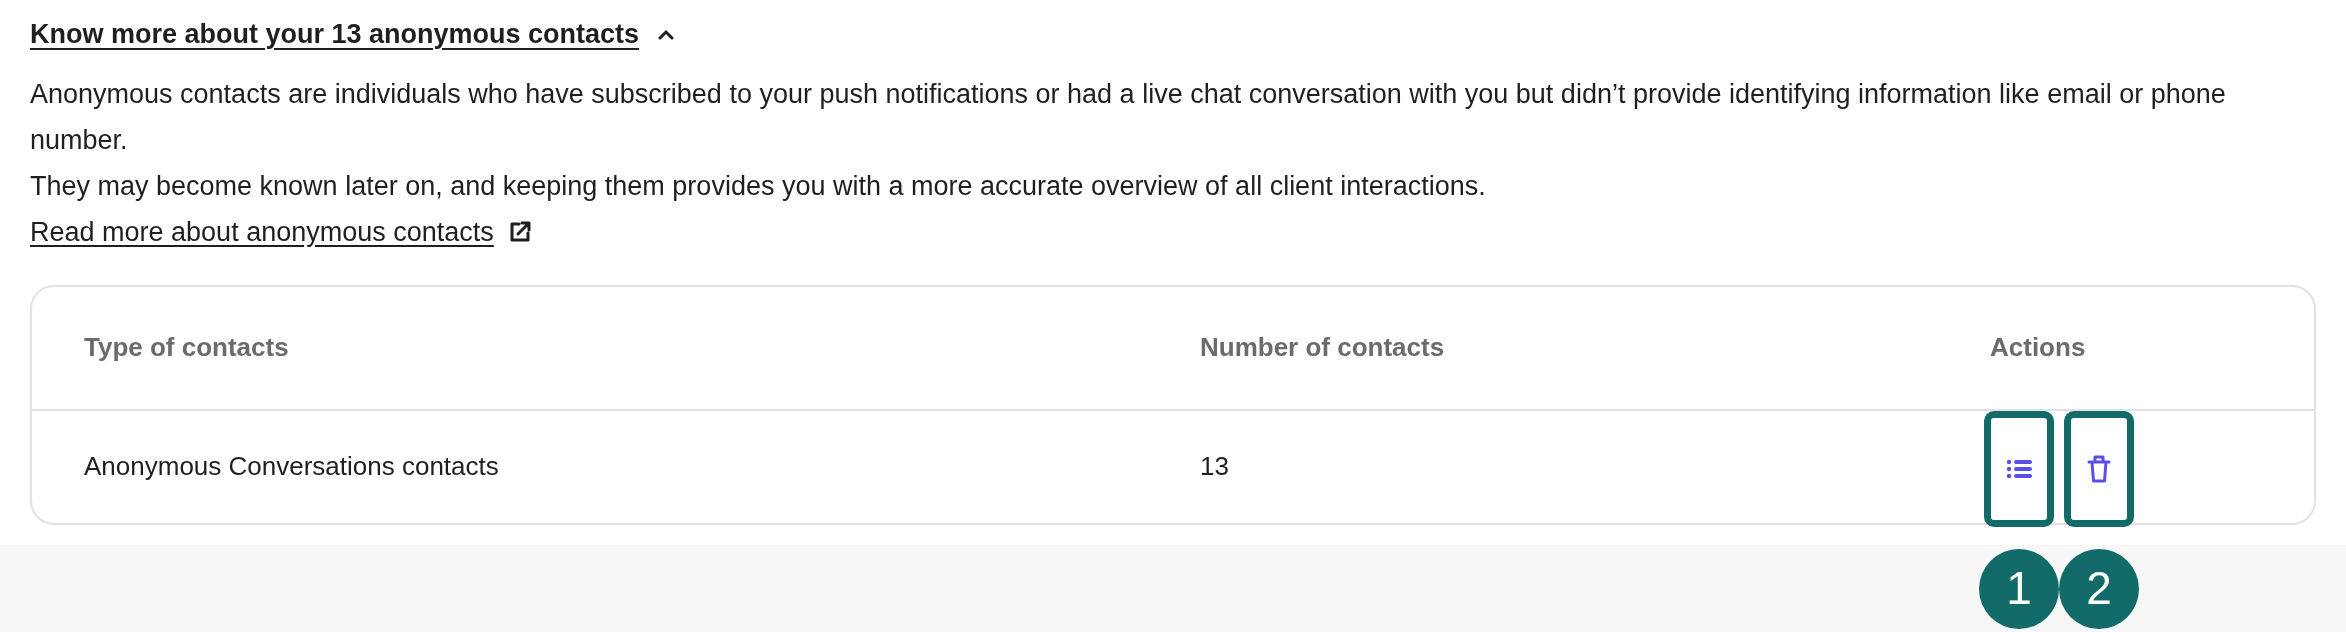 The height and width of the screenshot is (632, 2346). What do you see at coordinates (353, 34) in the screenshot?
I see `section-toggle: Know more about your 13 anonymous contacts` at bounding box center [353, 34].